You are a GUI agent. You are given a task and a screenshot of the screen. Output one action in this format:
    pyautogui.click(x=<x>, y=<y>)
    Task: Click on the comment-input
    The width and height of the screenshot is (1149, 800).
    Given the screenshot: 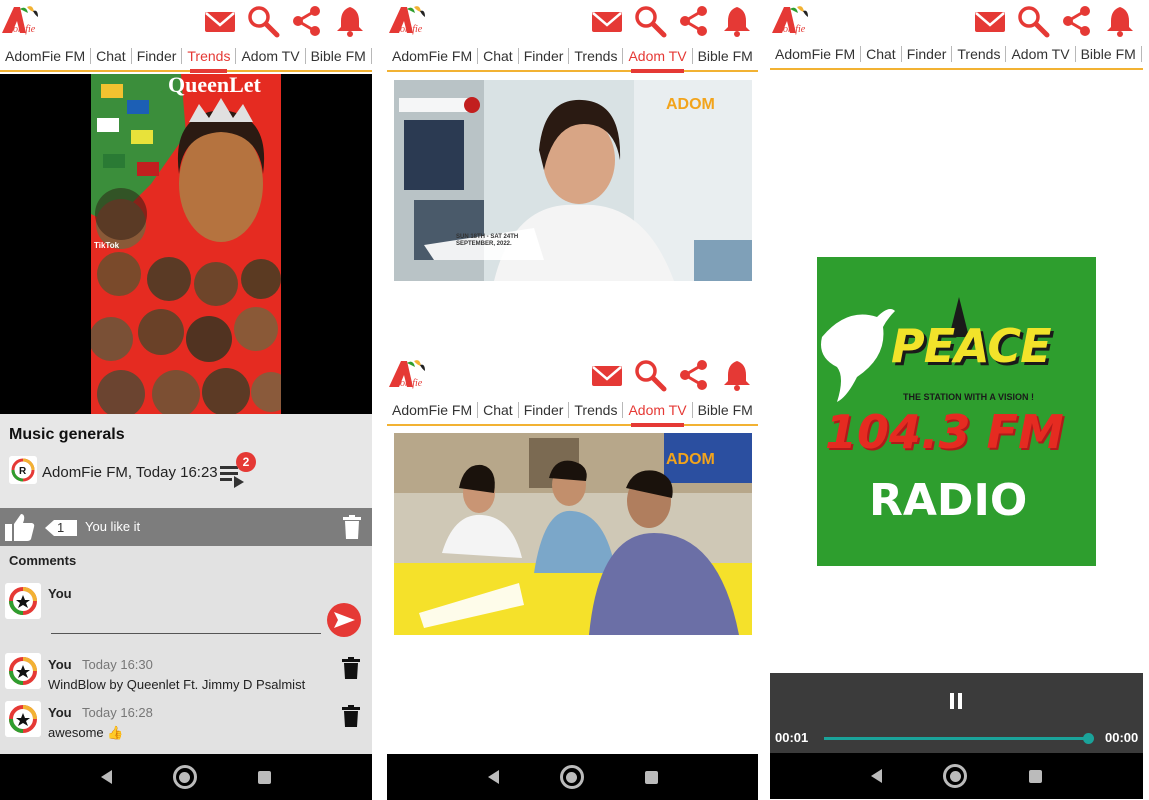 What is the action you would take?
    pyautogui.click(x=186, y=633)
    